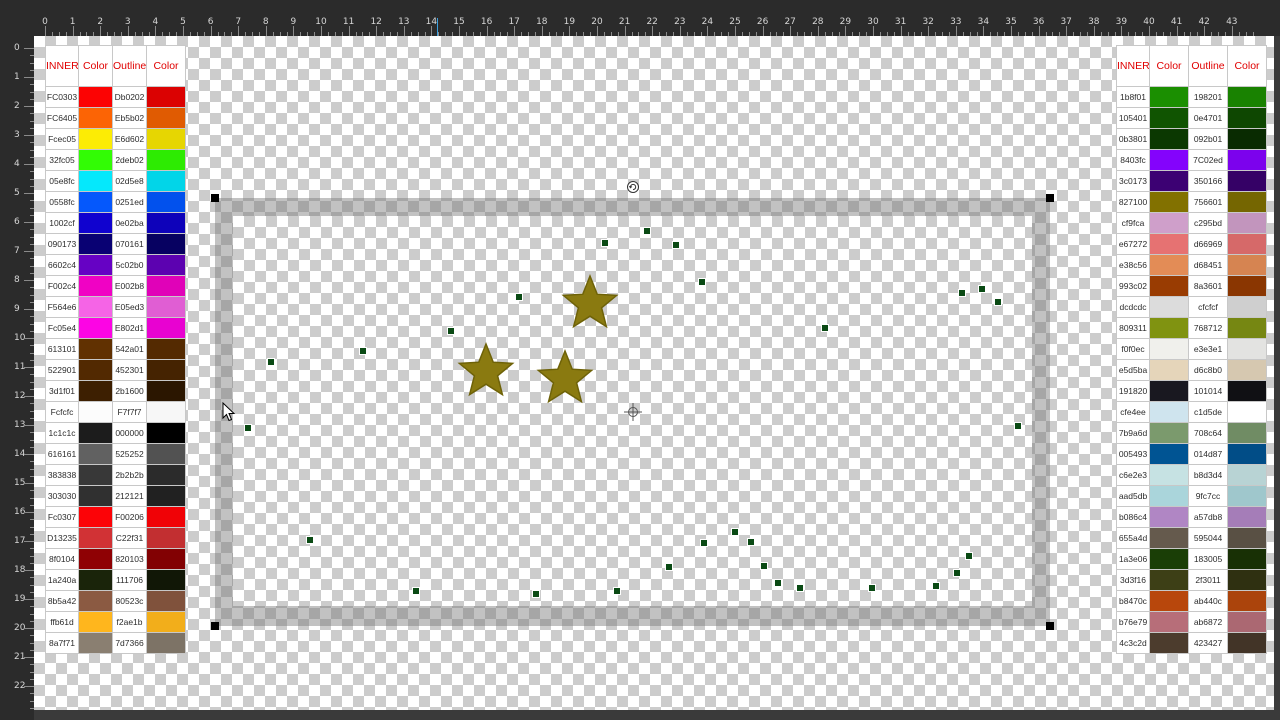  Describe the element at coordinates (215, 626) in the screenshot. I see `resize-handle-bottom-left` at that location.